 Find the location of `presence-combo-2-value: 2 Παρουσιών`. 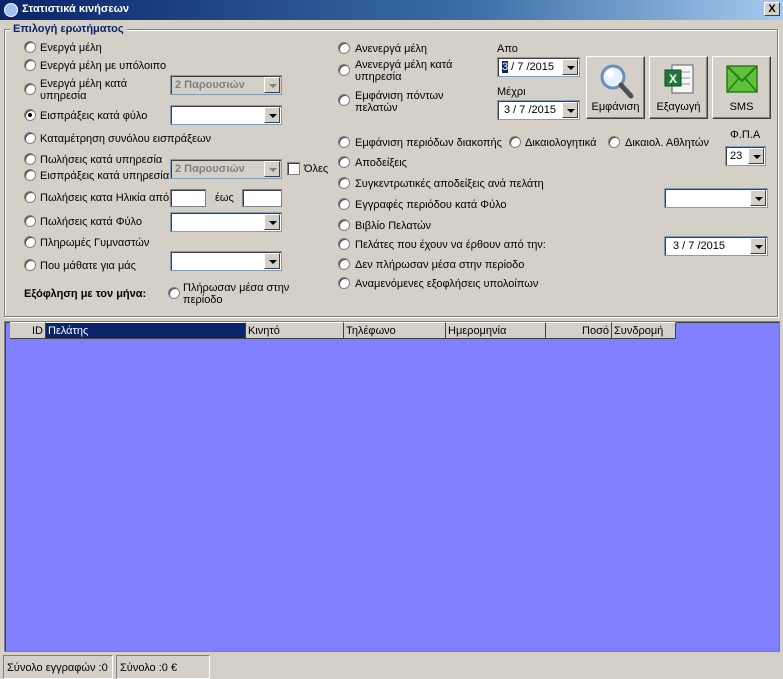

presence-combo-2-value: 2 Παρουσιών is located at coordinates (210, 169).